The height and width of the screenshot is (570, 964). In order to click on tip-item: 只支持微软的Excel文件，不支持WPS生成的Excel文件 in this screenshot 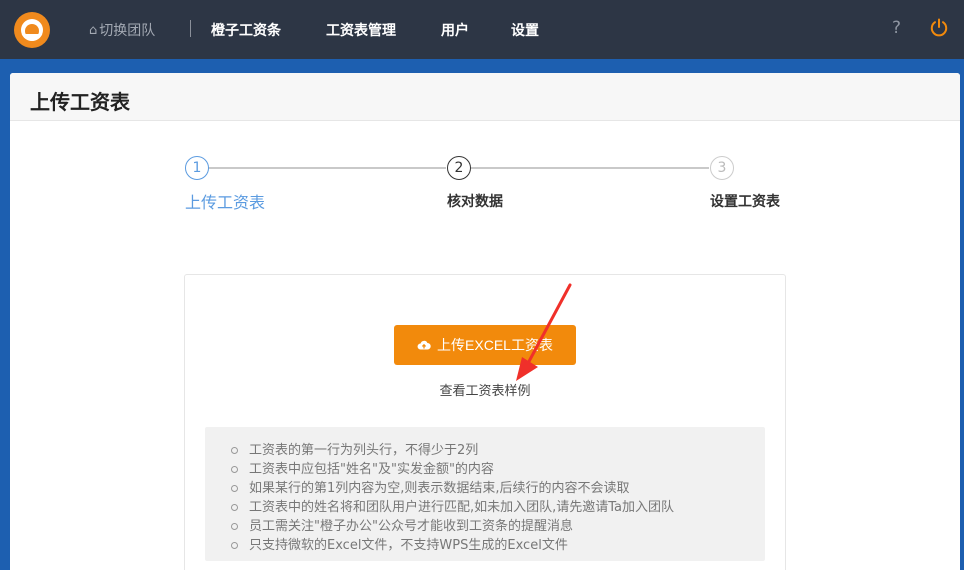, I will do `click(495, 545)`.